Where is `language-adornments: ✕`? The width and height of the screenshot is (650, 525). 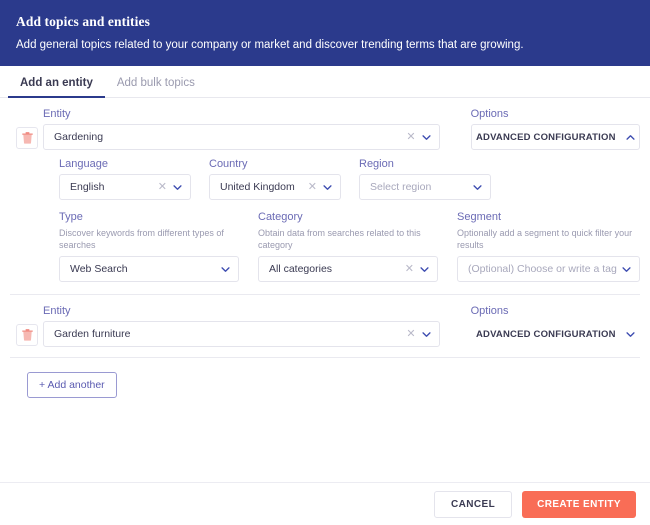
language-adornments: ✕ is located at coordinates (170, 187).